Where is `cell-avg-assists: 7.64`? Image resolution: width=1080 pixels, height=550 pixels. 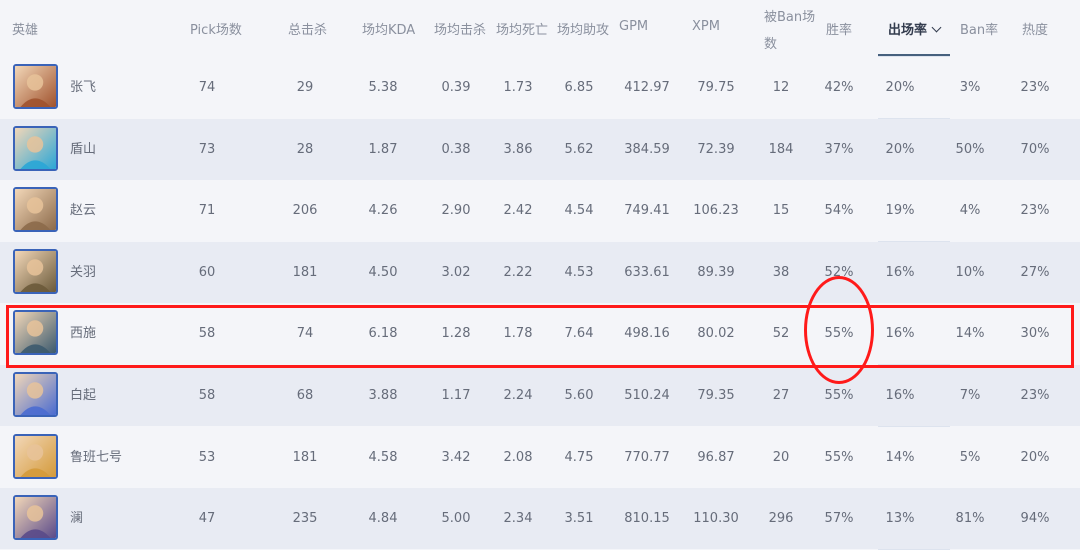
cell-avg-assists: 7.64 is located at coordinates (579, 334).